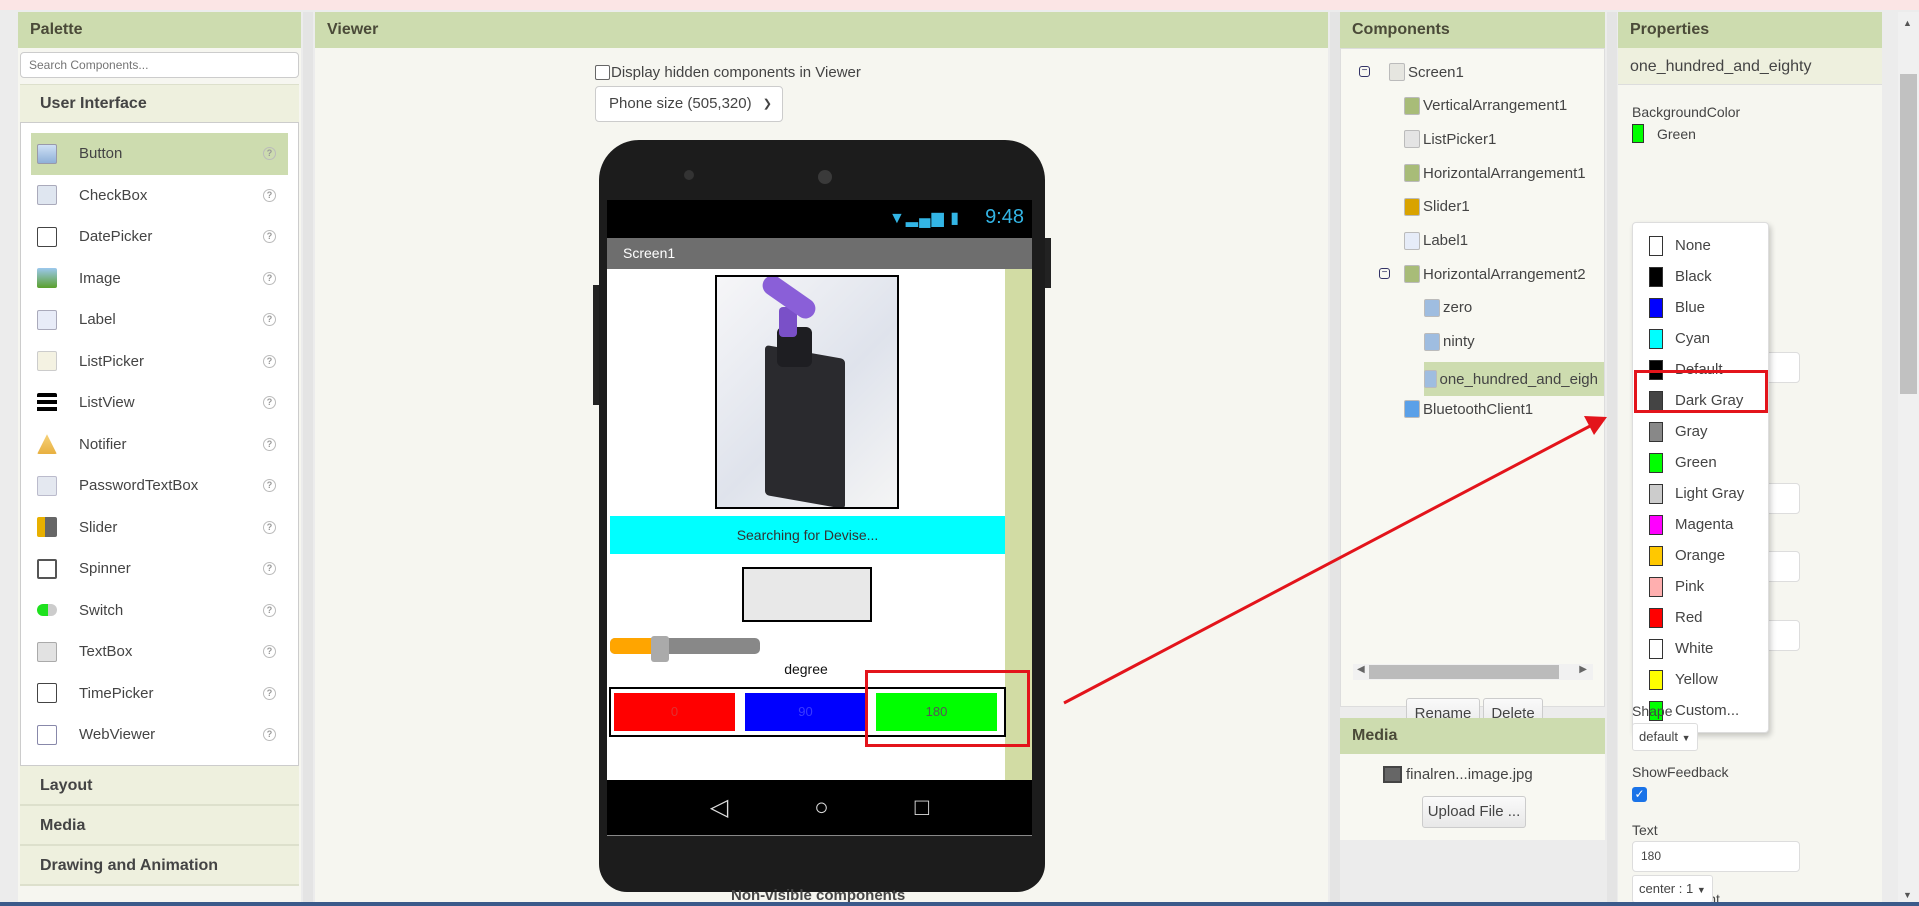 Image resolution: width=1919 pixels, height=906 pixels. What do you see at coordinates (159, 735) in the screenshot?
I see `palette-item-webviewer: WebViewer?` at bounding box center [159, 735].